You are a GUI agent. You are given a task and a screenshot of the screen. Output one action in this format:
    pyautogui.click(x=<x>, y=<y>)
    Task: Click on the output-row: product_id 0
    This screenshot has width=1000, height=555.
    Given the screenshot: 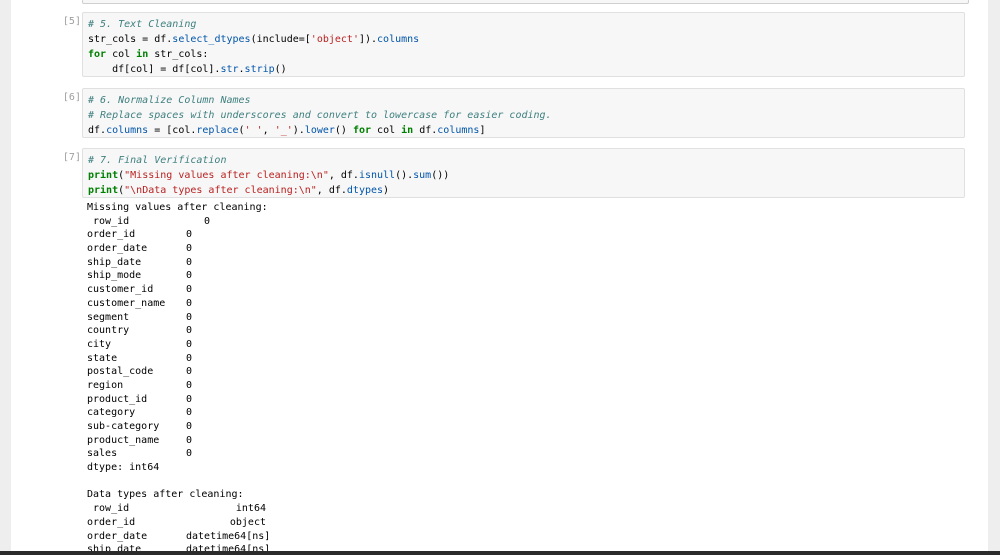 What is the action you would take?
    pyautogui.click(x=522, y=400)
    